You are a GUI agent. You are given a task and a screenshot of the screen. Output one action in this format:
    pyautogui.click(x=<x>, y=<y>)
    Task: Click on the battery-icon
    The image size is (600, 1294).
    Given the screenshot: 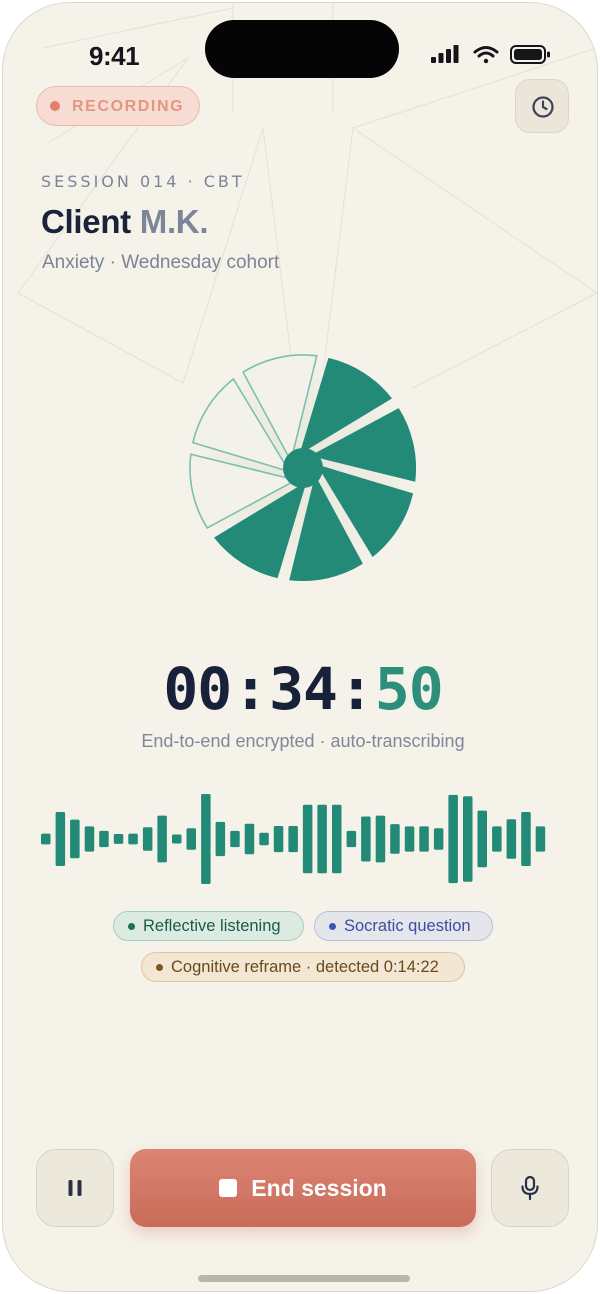 What is the action you would take?
    pyautogui.click(x=530, y=54)
    